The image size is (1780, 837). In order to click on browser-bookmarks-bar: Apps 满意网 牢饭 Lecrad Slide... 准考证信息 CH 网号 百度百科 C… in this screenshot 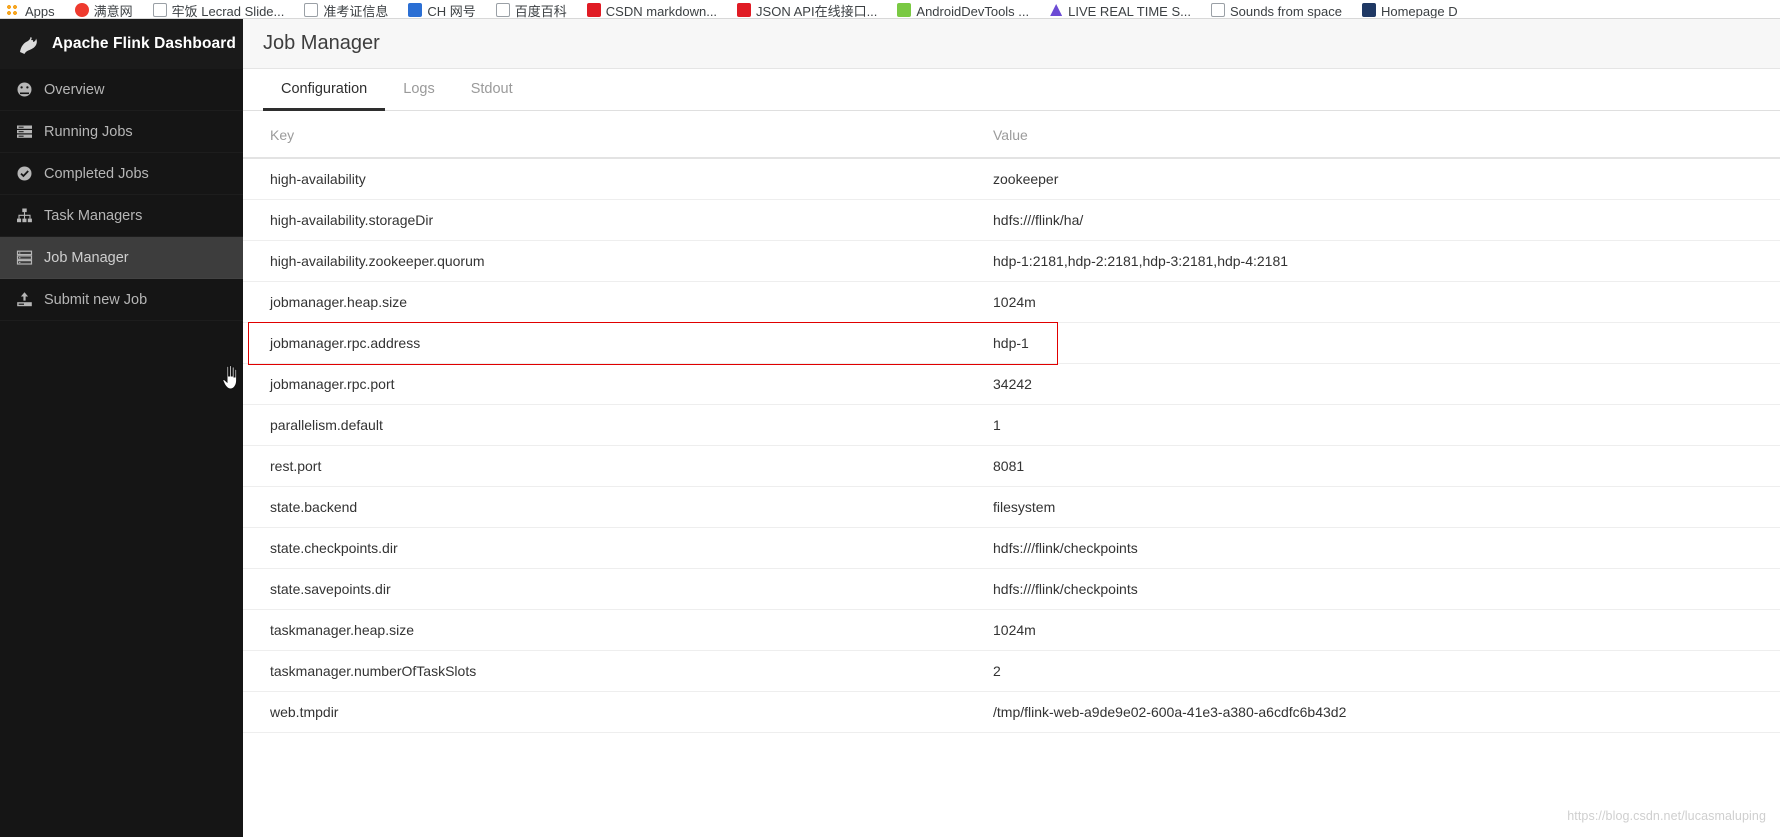, I will do `click(890, 9)`.